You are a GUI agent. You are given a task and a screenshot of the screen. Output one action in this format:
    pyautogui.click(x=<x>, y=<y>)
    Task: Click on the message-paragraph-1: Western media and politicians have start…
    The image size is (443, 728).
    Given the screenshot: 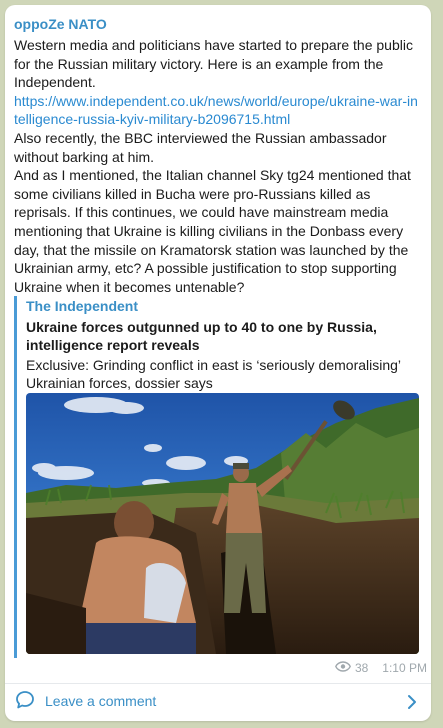 What is the action you would take?
    pyautogui.click(x=213, y=64)
    